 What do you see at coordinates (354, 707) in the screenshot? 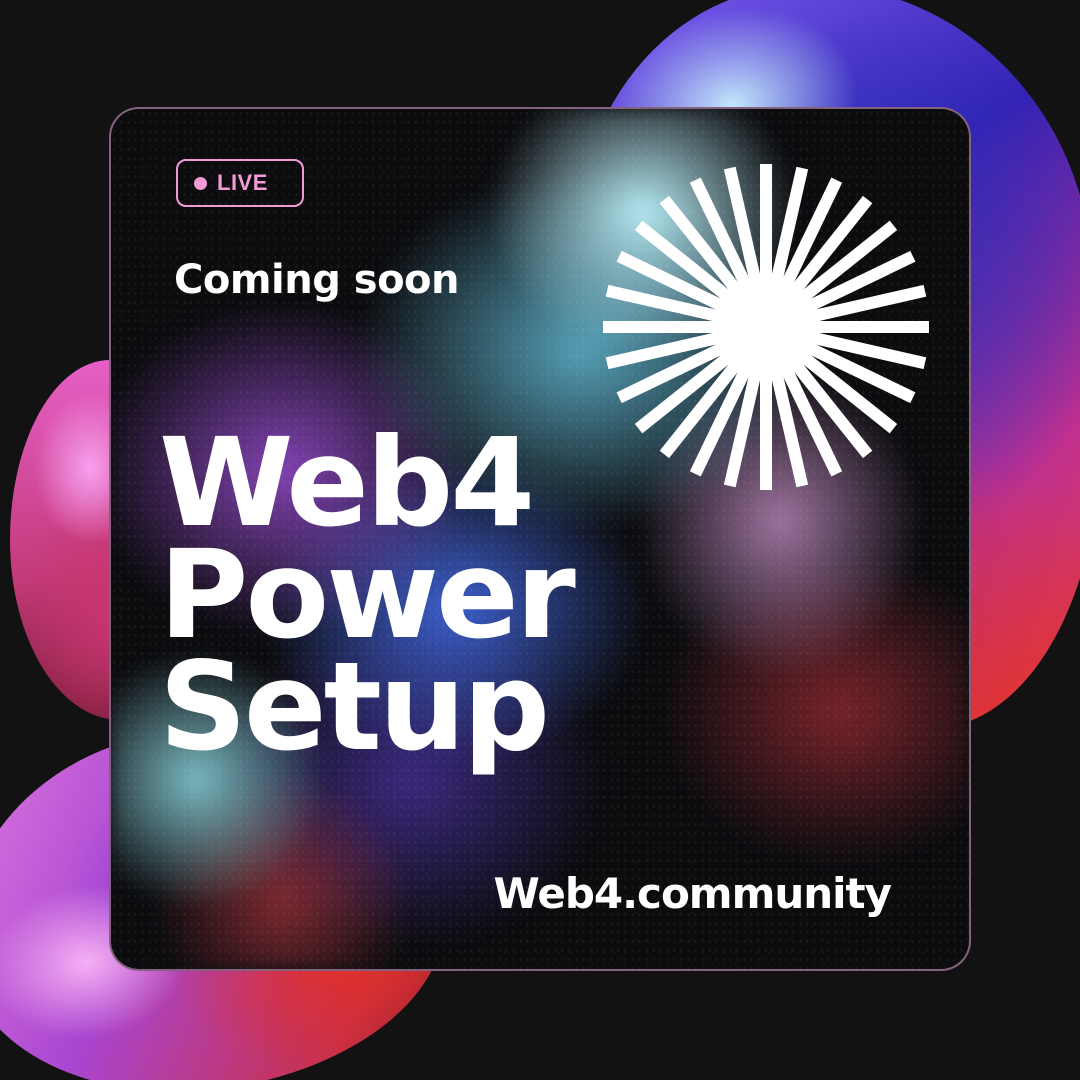
I see `headline-line-3: Setup` at bounding box center [354, 707].